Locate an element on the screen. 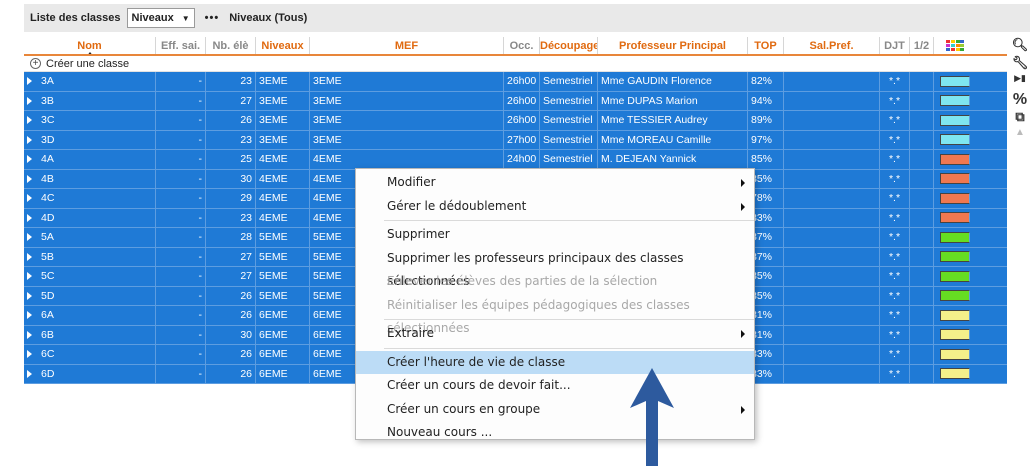 This screenshot has width=1035, height=472. cell-top: 89% is located at coordinates (766, 120).